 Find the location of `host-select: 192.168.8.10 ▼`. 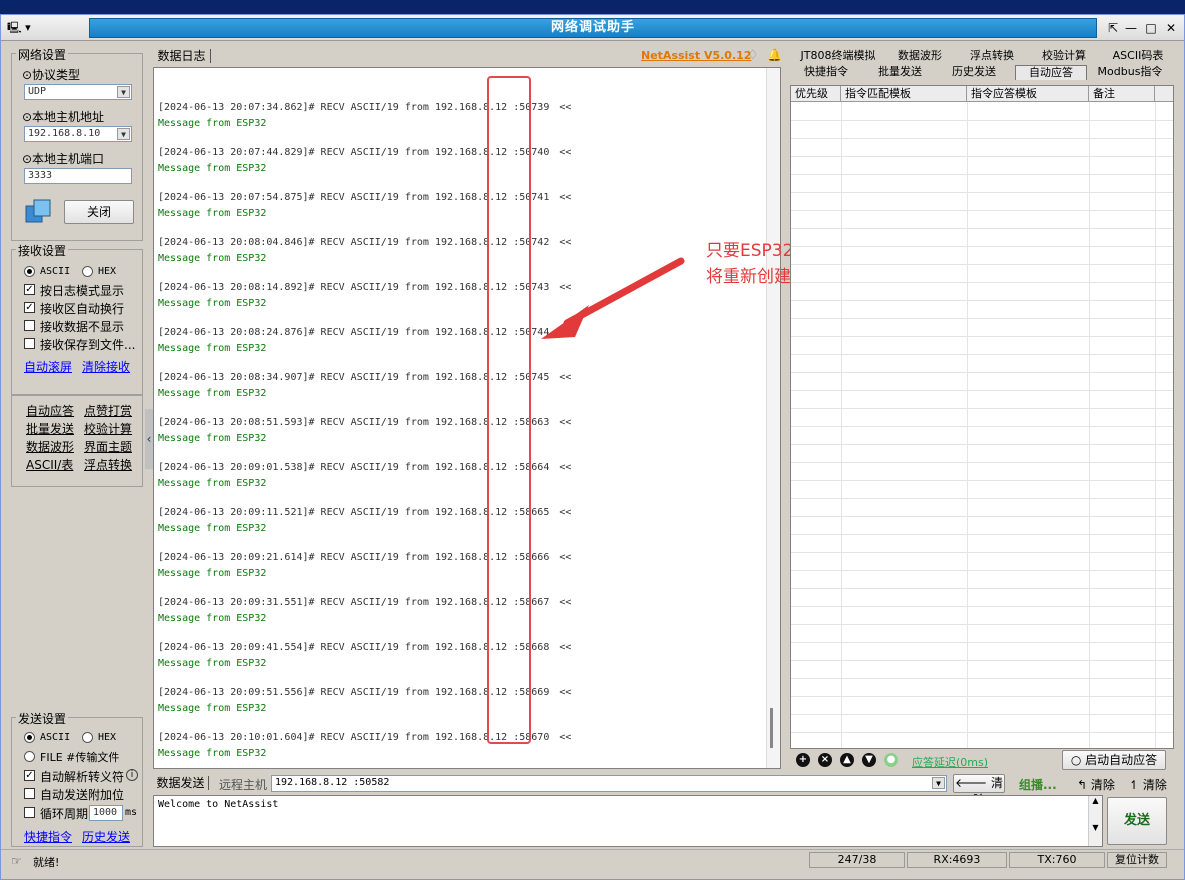

host-select: 192.168.8.10 ▼ is located at coordinates (78, 134).